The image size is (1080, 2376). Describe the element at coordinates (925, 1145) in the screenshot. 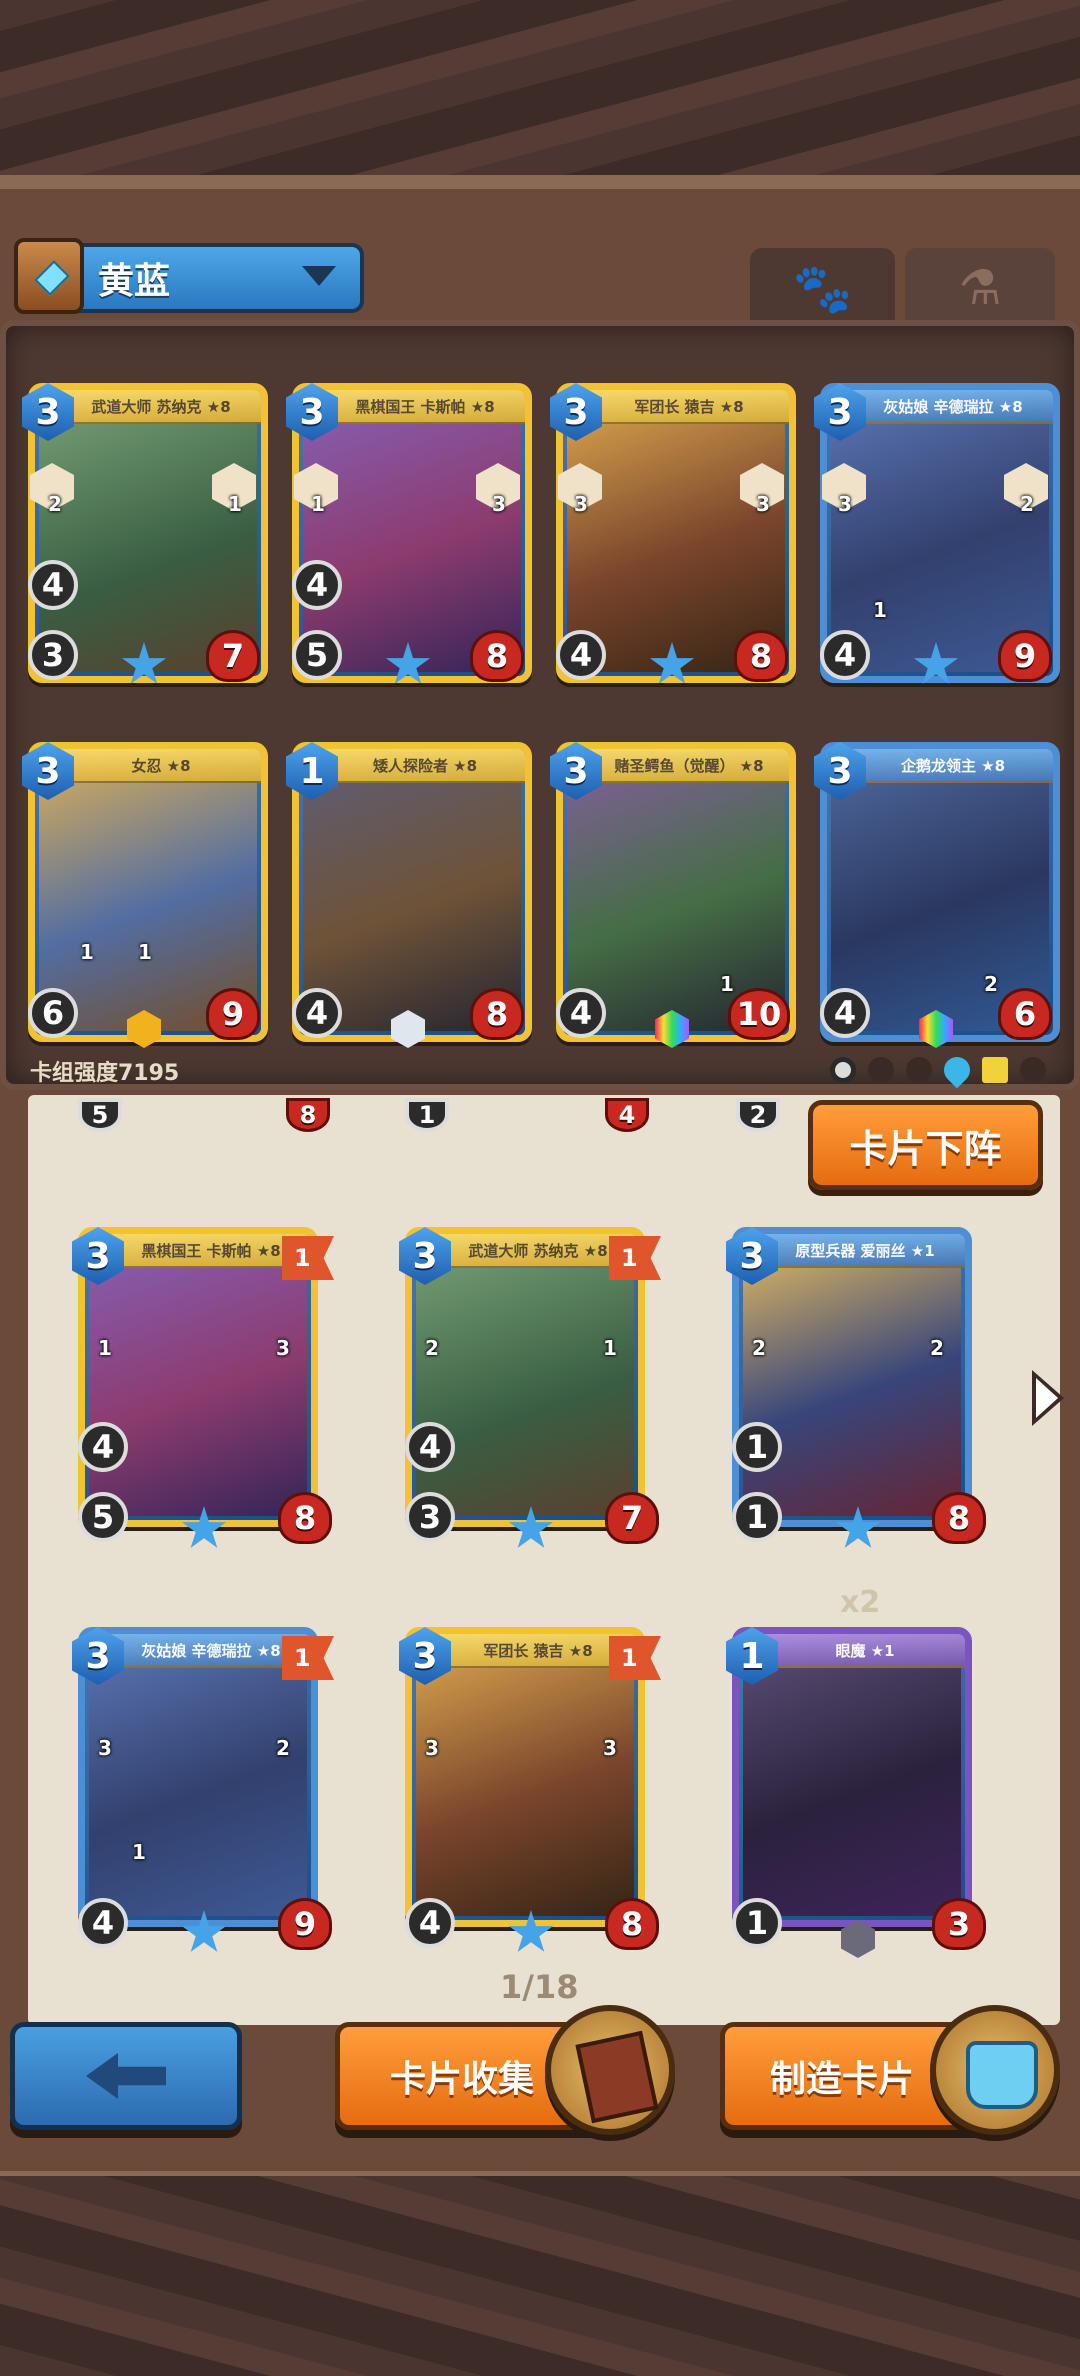

I see `remove-card-button: 卡片下阵` at that location.